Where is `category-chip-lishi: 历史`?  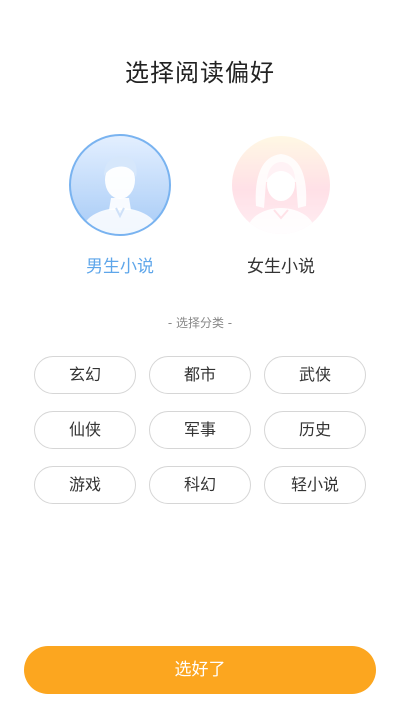 category-chip-lishi: 历史 is located at coordinates (315, 430).